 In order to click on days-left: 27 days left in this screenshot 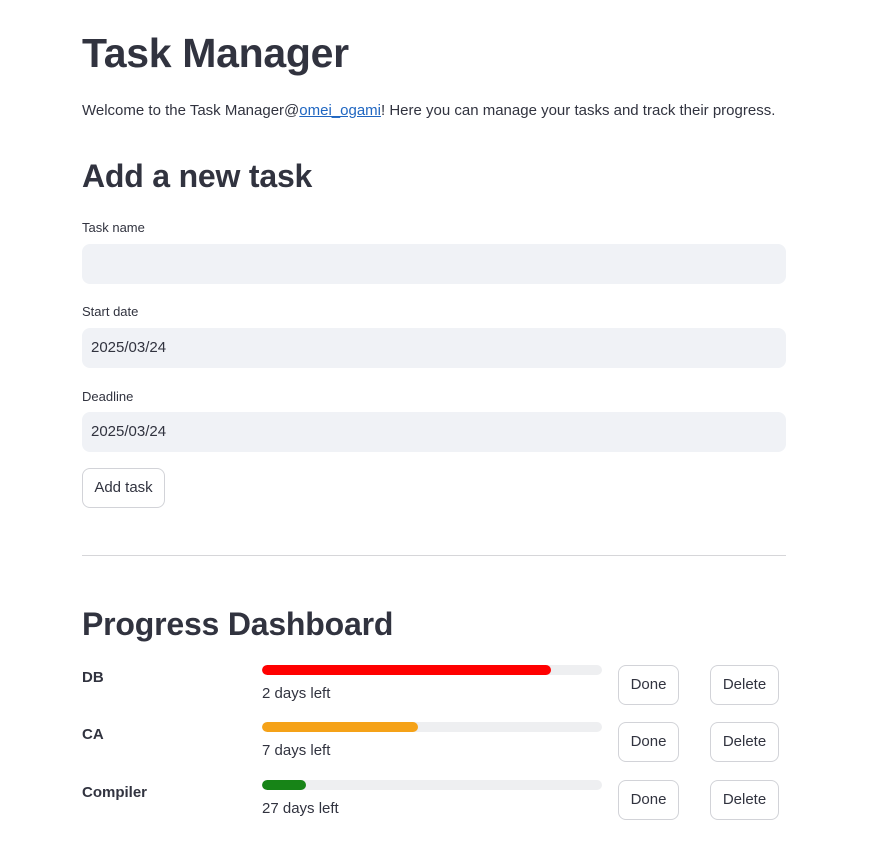, I will do `click(300, 808)`.